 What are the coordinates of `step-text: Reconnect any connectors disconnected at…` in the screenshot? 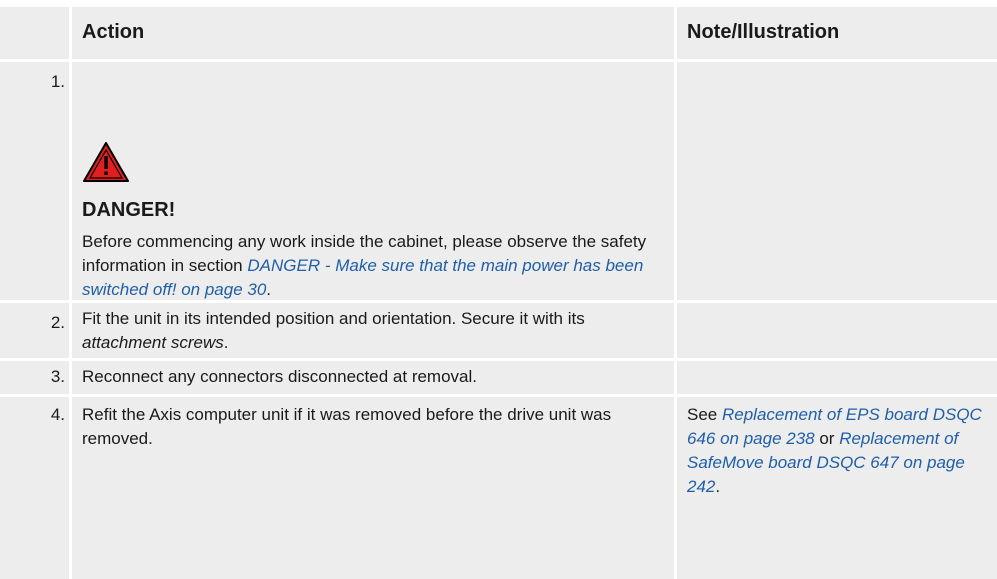 It's located at (280, 376).